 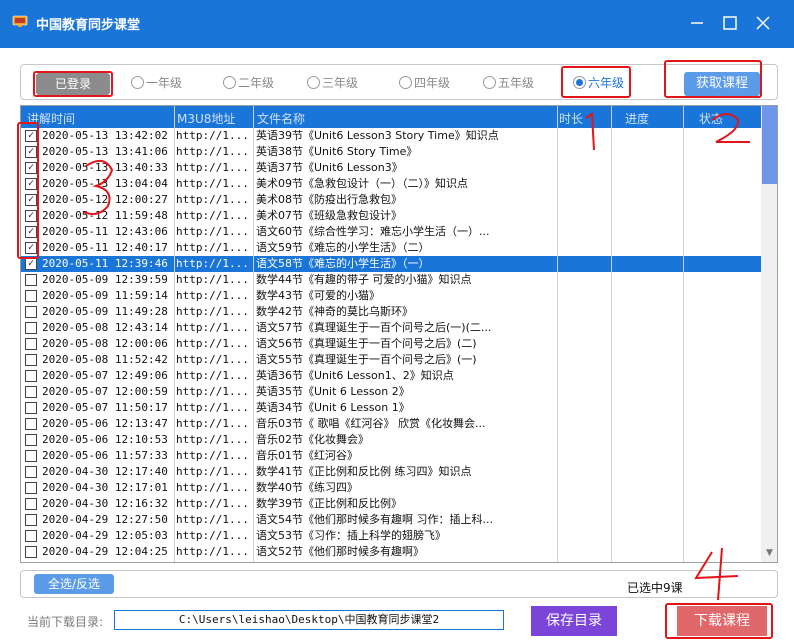 I want to click on row-name: 语文58节《难忘的小学生活》（一）, so click(x=343, y=263).